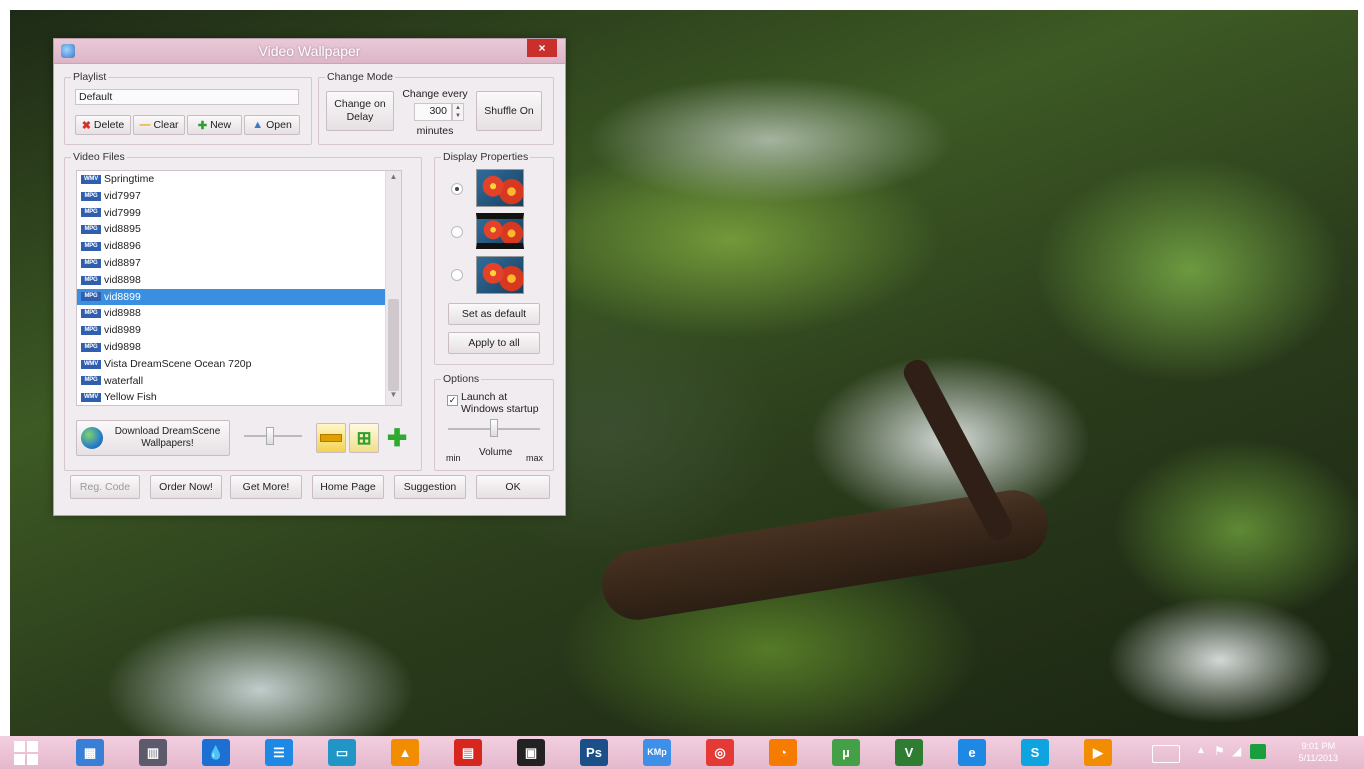  What do you see at coordinates (360, 111) in the screenshot?
I see `change-on-delay-button: Change on Delay` at bounding box center [360, 111].